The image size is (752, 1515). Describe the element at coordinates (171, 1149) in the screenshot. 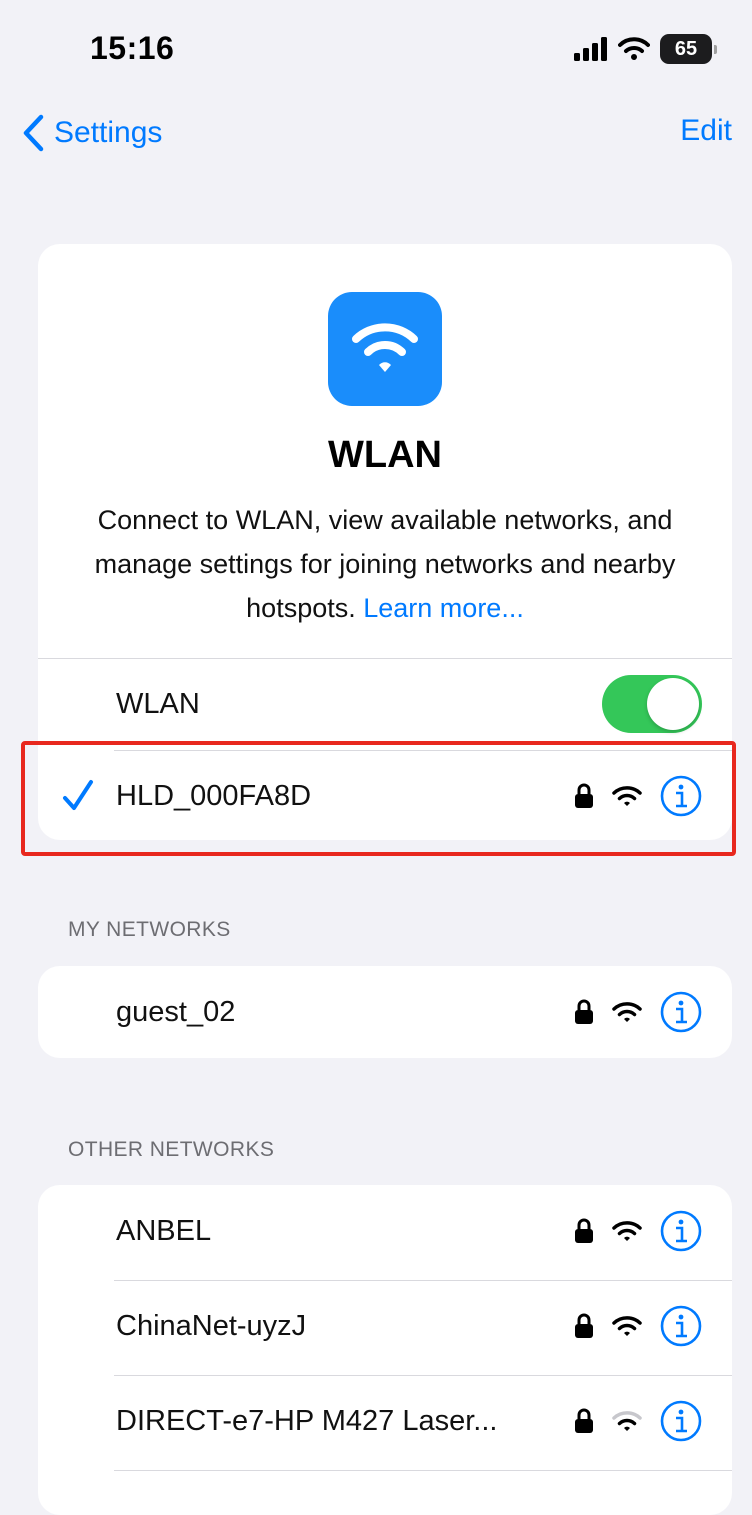

I see `other-networks-header: OTHER NETWORKS` at that location.